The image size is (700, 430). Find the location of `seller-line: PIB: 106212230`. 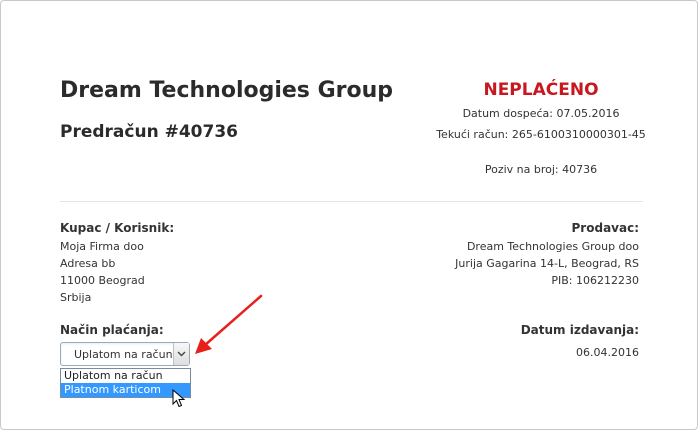

seller-line: PIB: 106212230 is located at coordinates (595, 280).